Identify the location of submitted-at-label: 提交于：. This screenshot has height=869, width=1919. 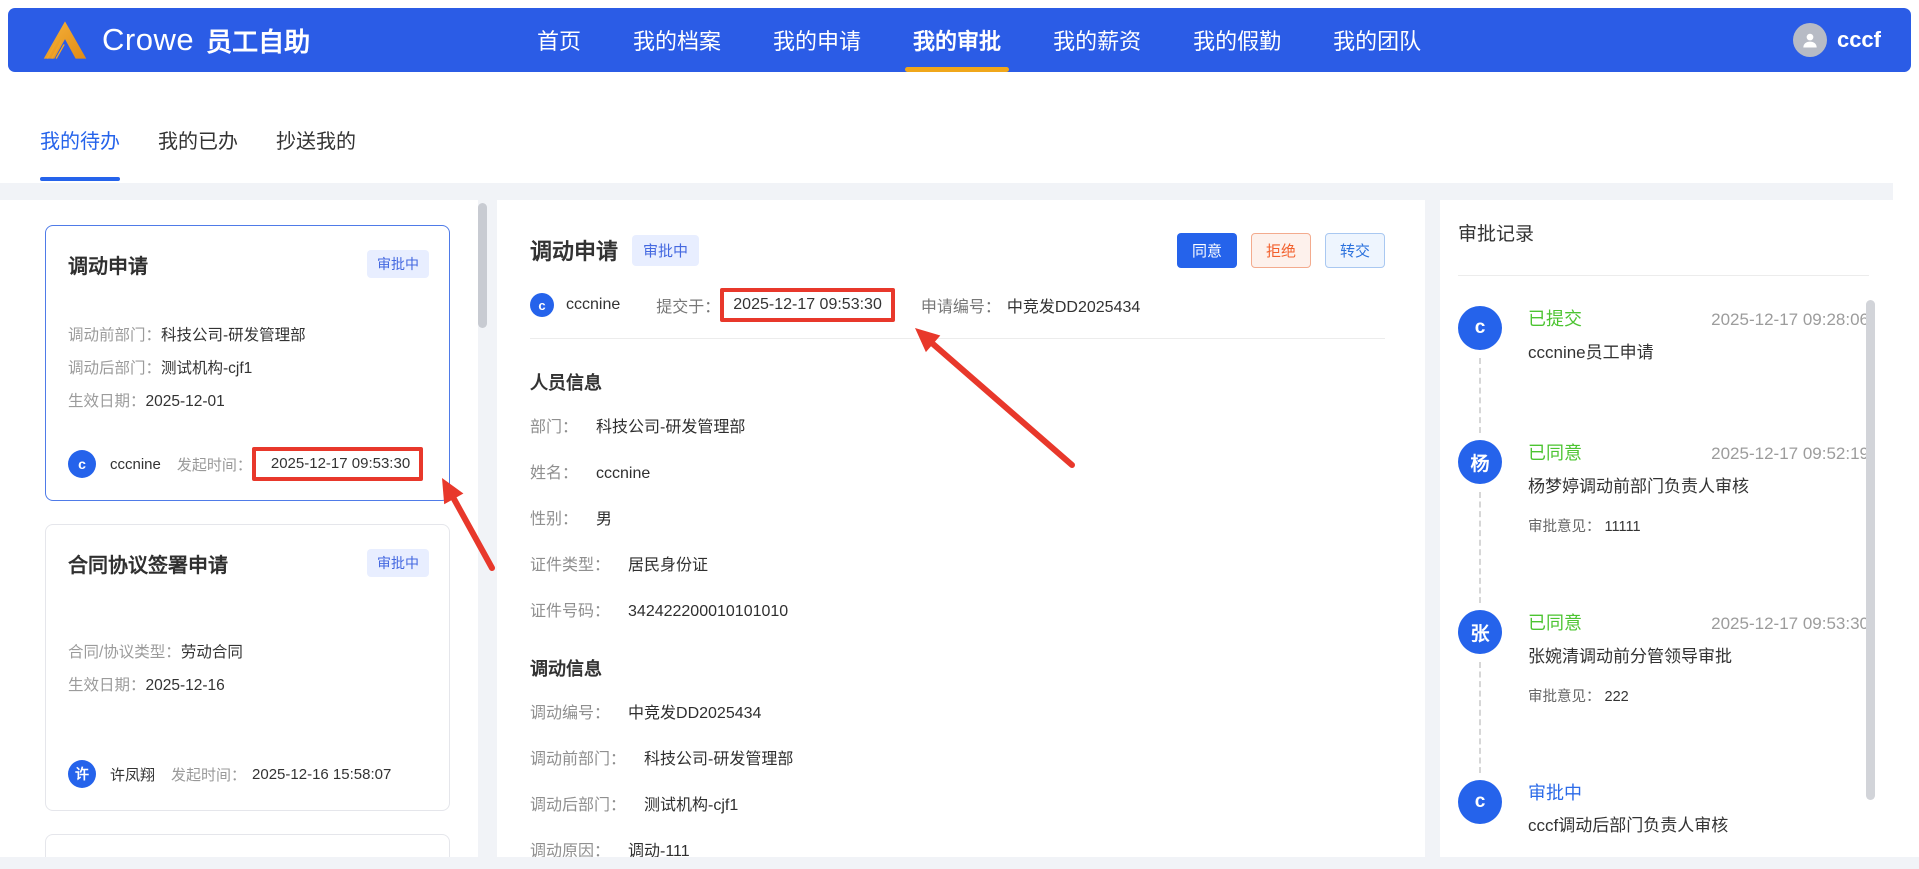
(688, 307).